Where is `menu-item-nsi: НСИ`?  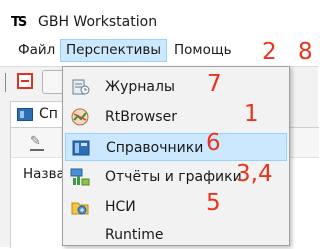
menu-item-nsi: НСИ is located at coordinates (176, 207).